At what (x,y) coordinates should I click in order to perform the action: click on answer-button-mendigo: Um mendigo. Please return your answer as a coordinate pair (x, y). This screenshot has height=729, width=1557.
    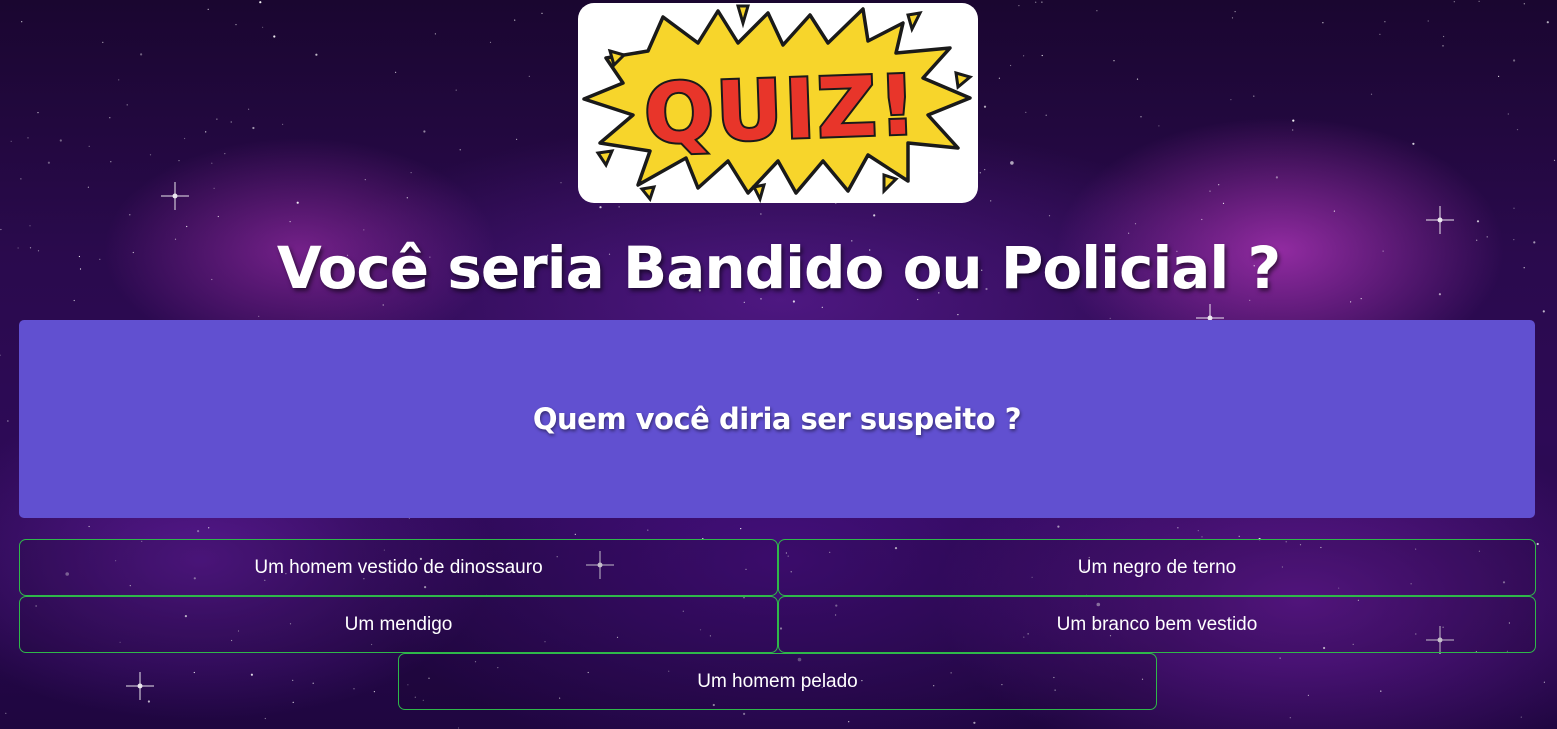
    Looking at the image, I should click on (398, 624).